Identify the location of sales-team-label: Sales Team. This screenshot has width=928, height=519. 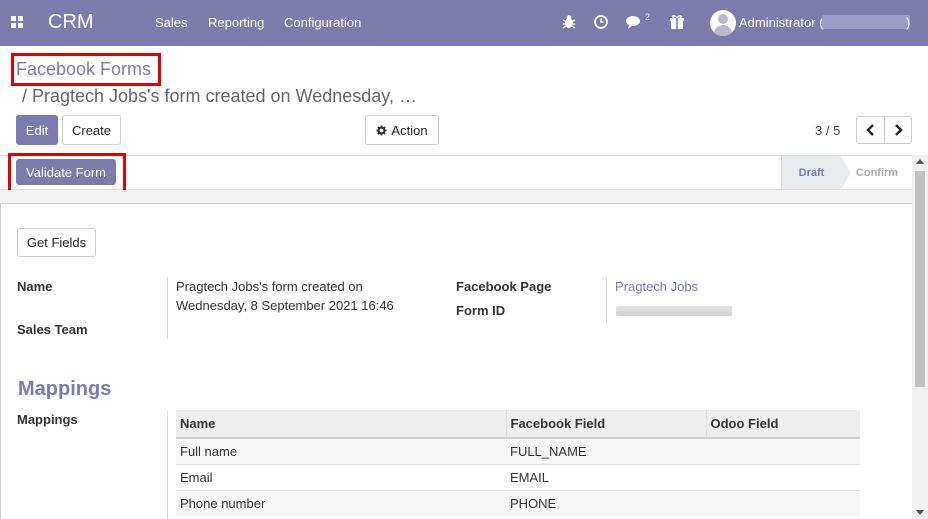
(52, 329).